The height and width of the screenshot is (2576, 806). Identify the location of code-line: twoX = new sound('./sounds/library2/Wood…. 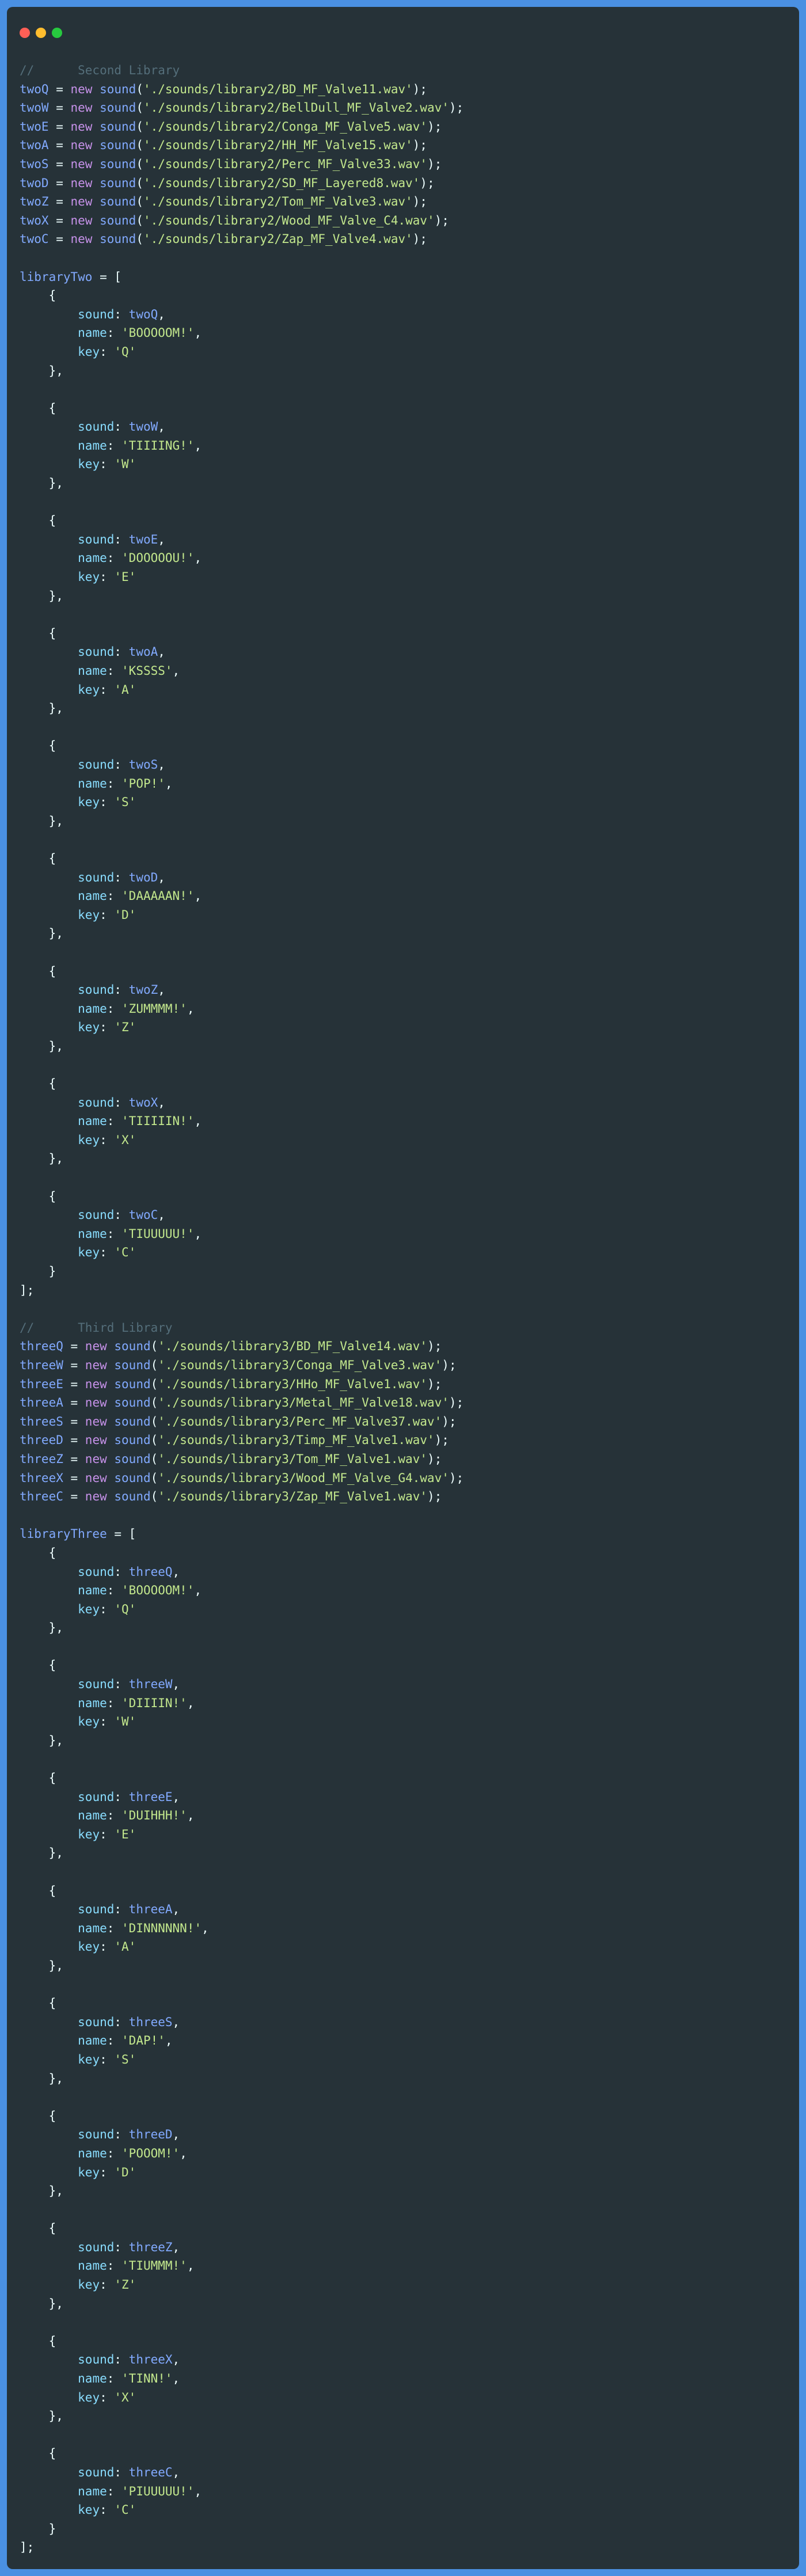
(241, 221).